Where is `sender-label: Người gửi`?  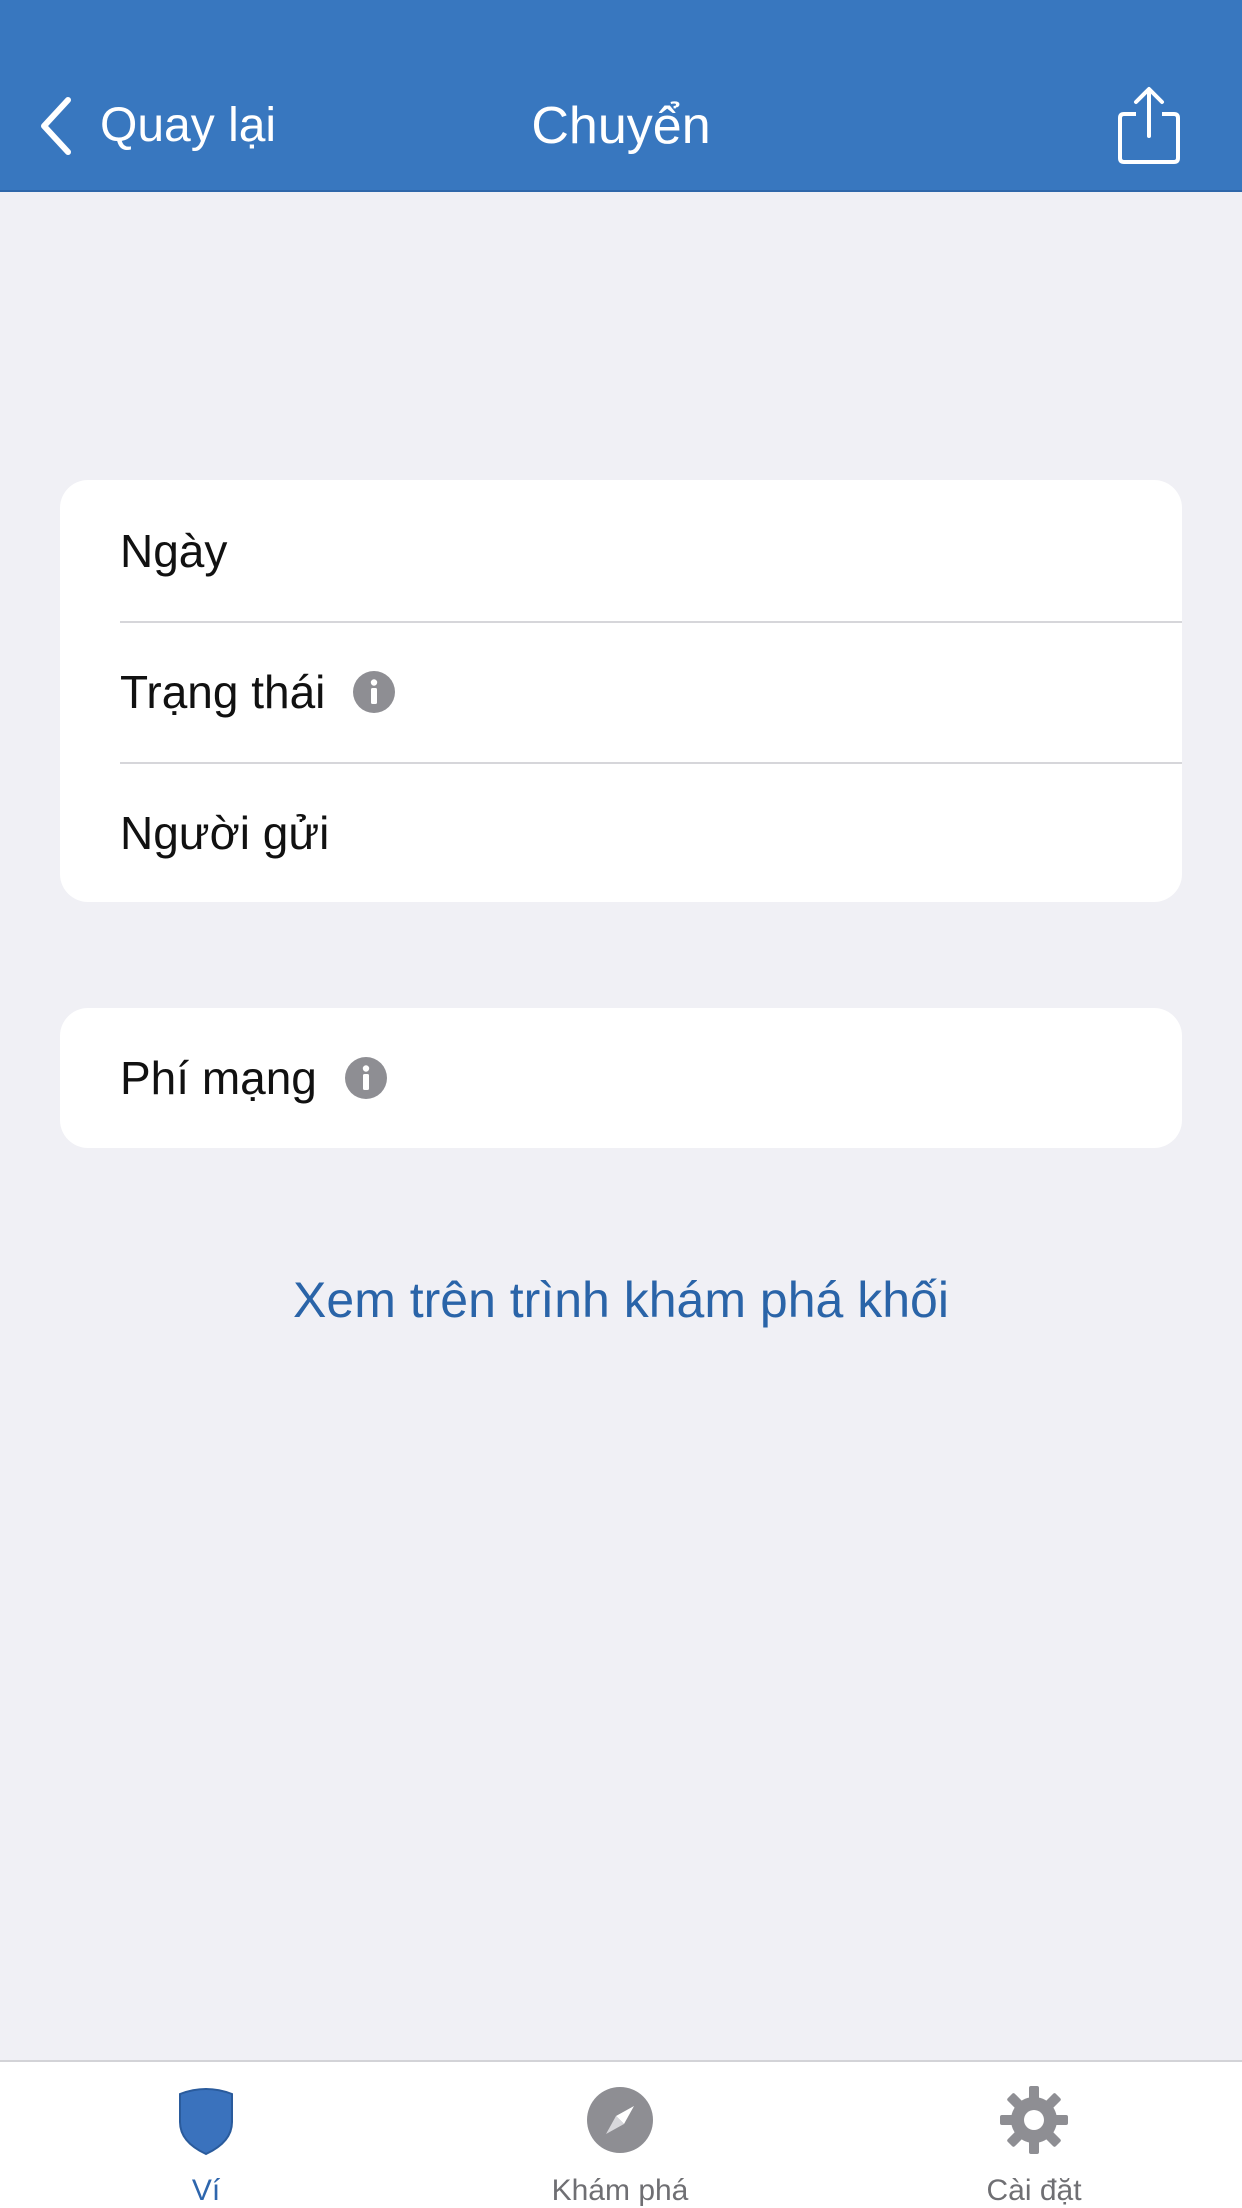
sender-label: Người gửi is located at coordinates (225, 832).